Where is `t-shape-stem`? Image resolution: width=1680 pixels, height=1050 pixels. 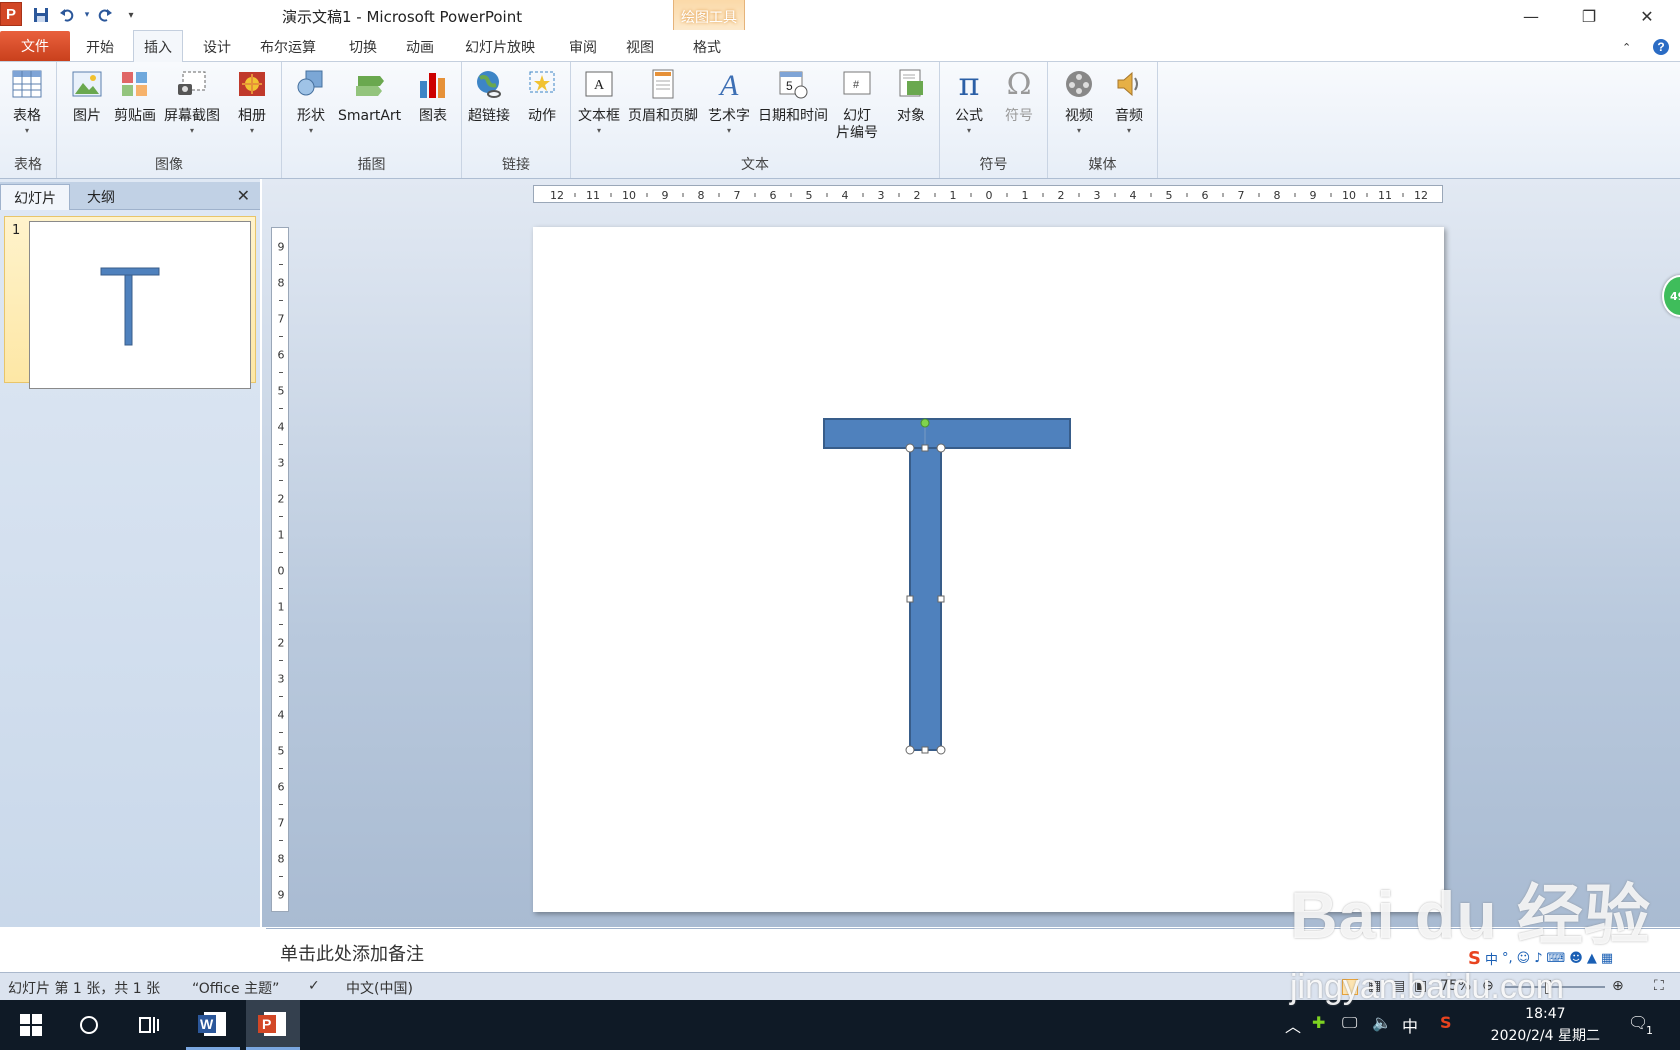 t-shape-stem is located at coordinates (925, 599).